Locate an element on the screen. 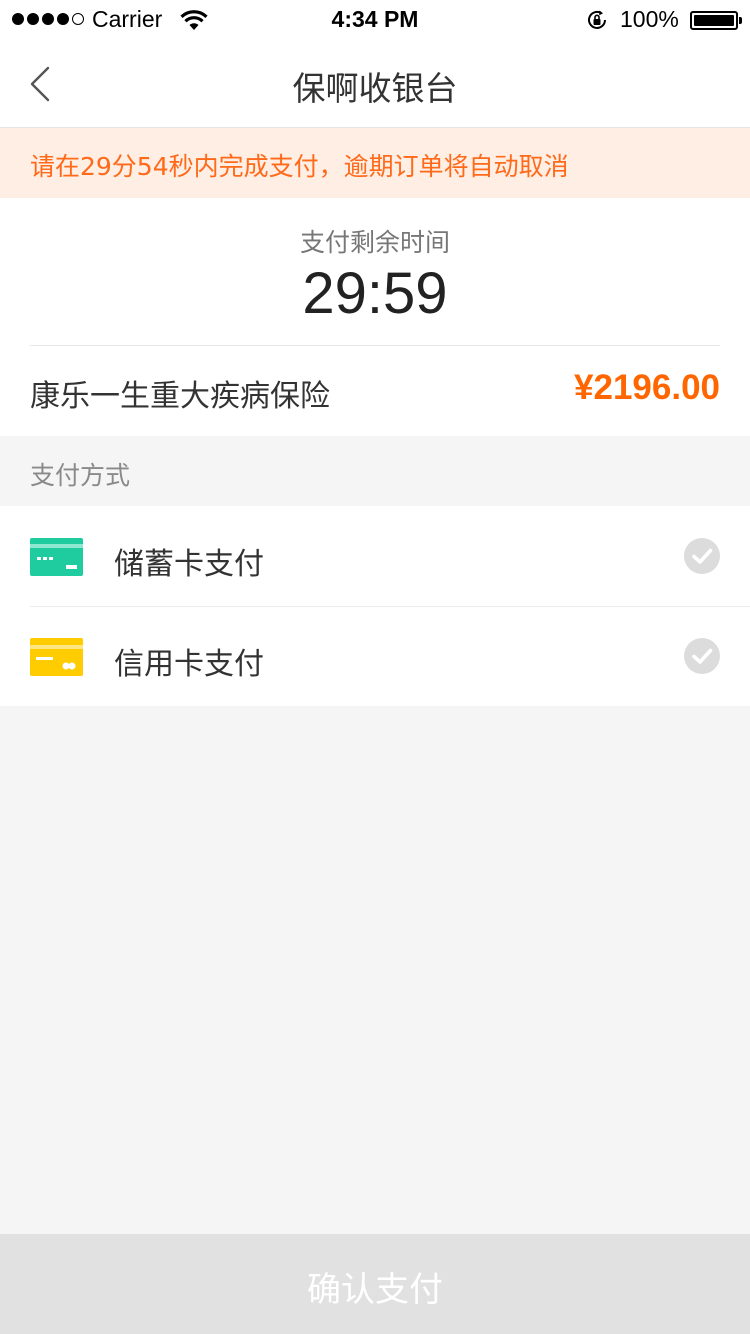 The image size is (750, 1334). divider is located at coordinates (375, 345).